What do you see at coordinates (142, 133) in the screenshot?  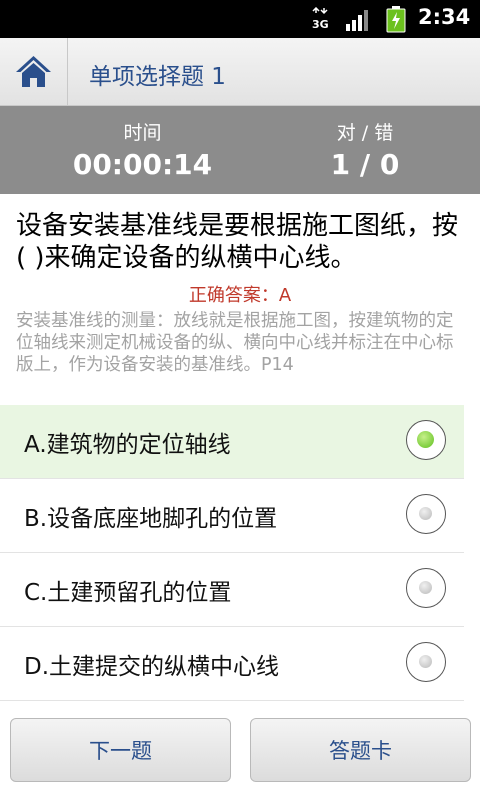 I see `time-label: 时间` at bounding box center [142, 133].